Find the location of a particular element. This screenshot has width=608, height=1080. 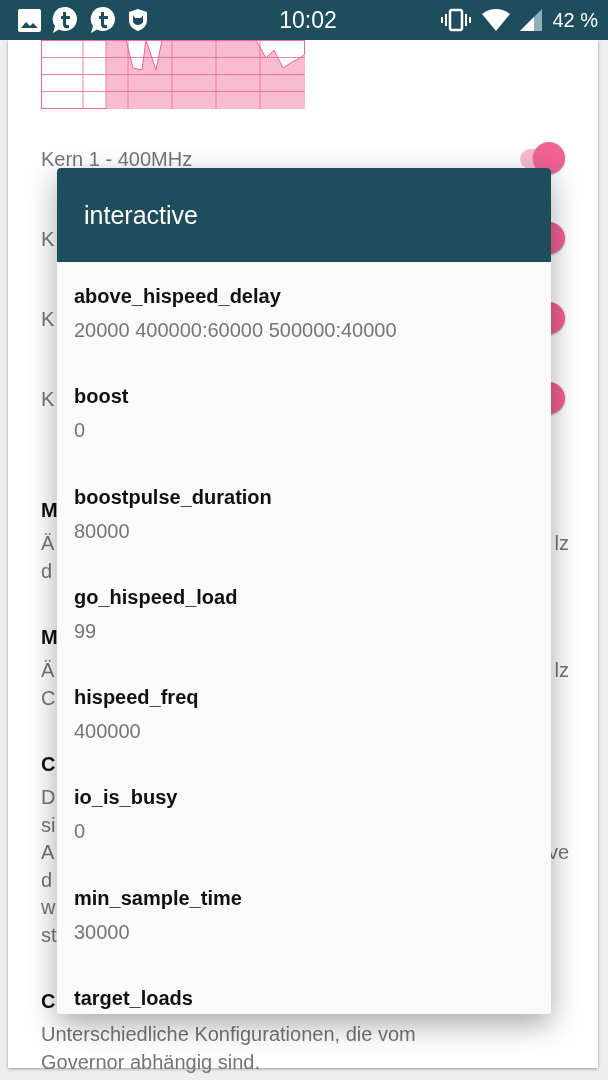

battery-percent: 42 % is located at coordinates (575, 20).